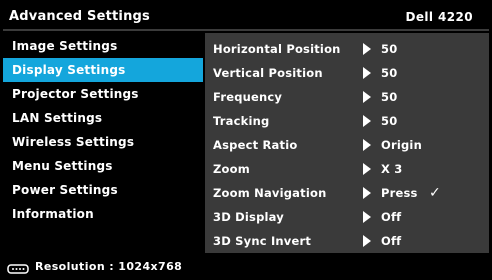  I want to click on setting-row-3d-display: 3D Display Off, so click(347, 217).